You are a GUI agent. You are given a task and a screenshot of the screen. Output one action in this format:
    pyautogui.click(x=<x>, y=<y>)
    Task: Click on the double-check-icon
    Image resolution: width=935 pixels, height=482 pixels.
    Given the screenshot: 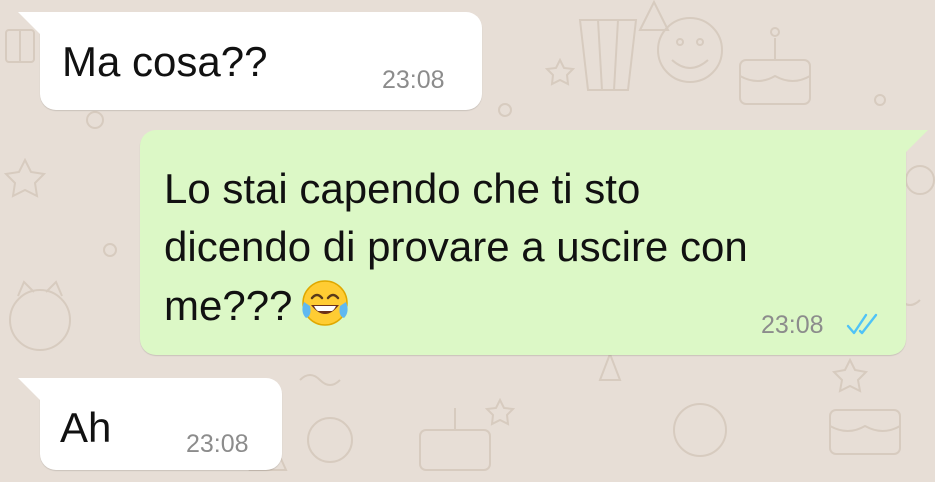 What is the action you would take?
    pyautogui.click(x=862, y=324)
    